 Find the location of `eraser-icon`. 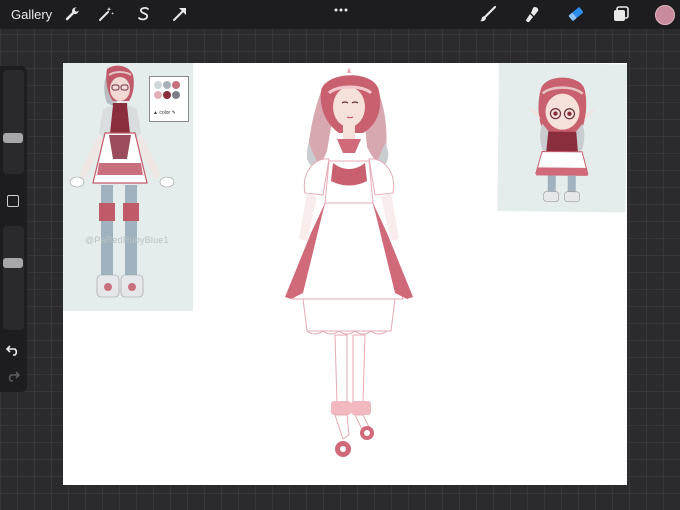

eraser-icon is located at coordinates (576, 14).